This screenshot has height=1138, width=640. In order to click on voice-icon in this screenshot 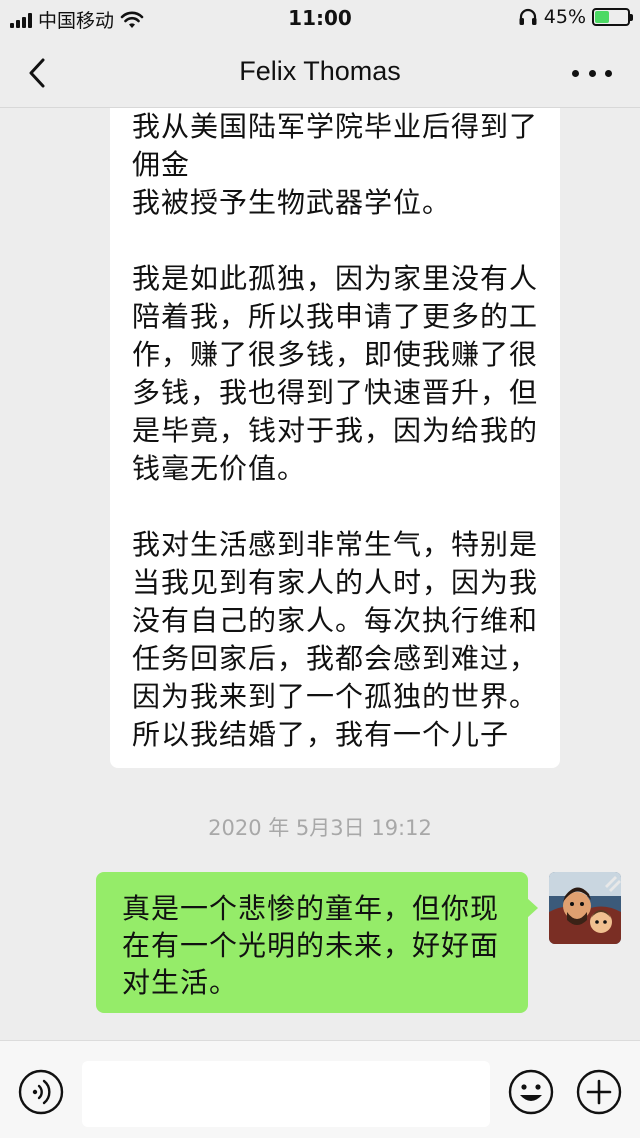, I will do `click(41, 1092)`.